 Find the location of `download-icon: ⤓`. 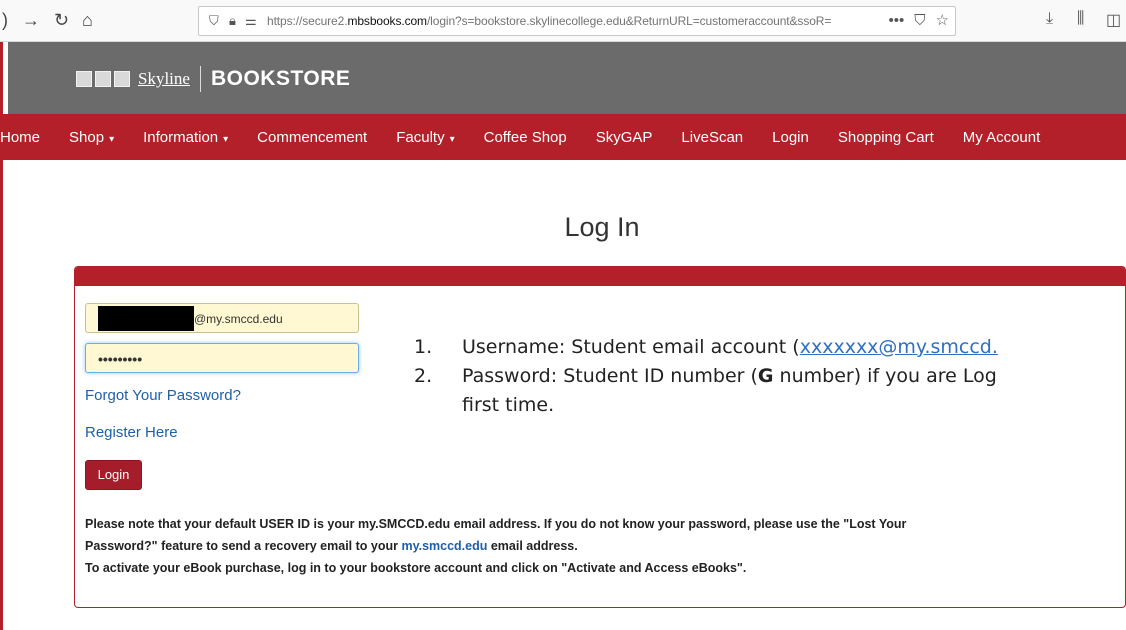

download-icon: ⤓ is located at coordinates (1049, 19).